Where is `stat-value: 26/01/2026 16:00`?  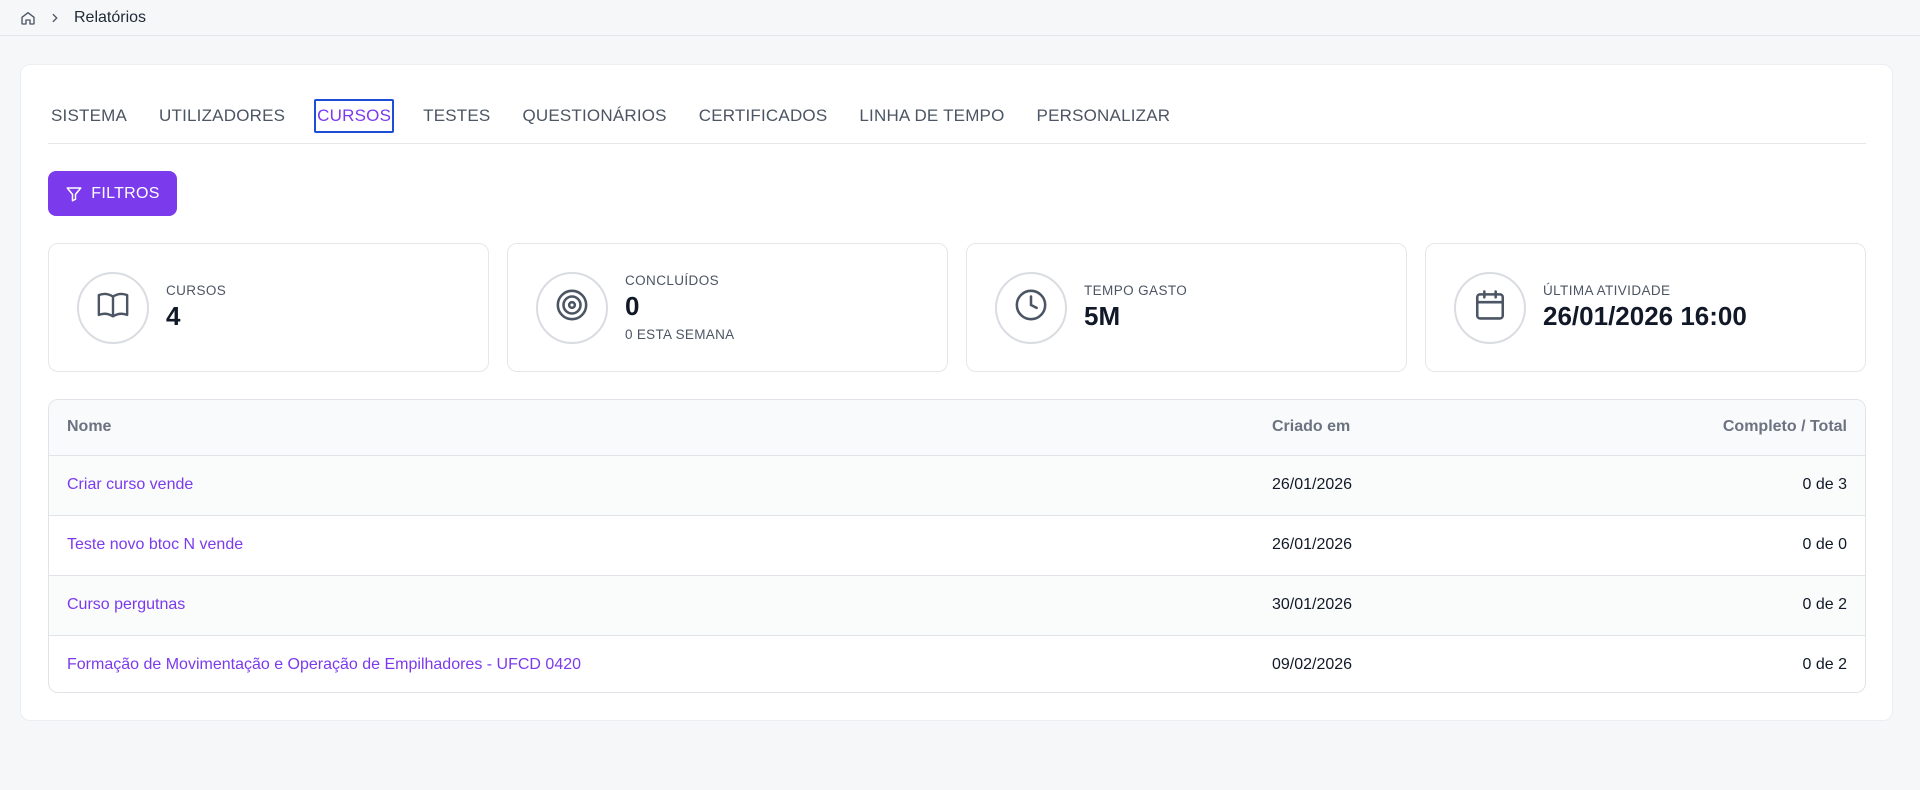
stat-value: 26/01/2026 16:00 is located at coordinates (1645, 316).